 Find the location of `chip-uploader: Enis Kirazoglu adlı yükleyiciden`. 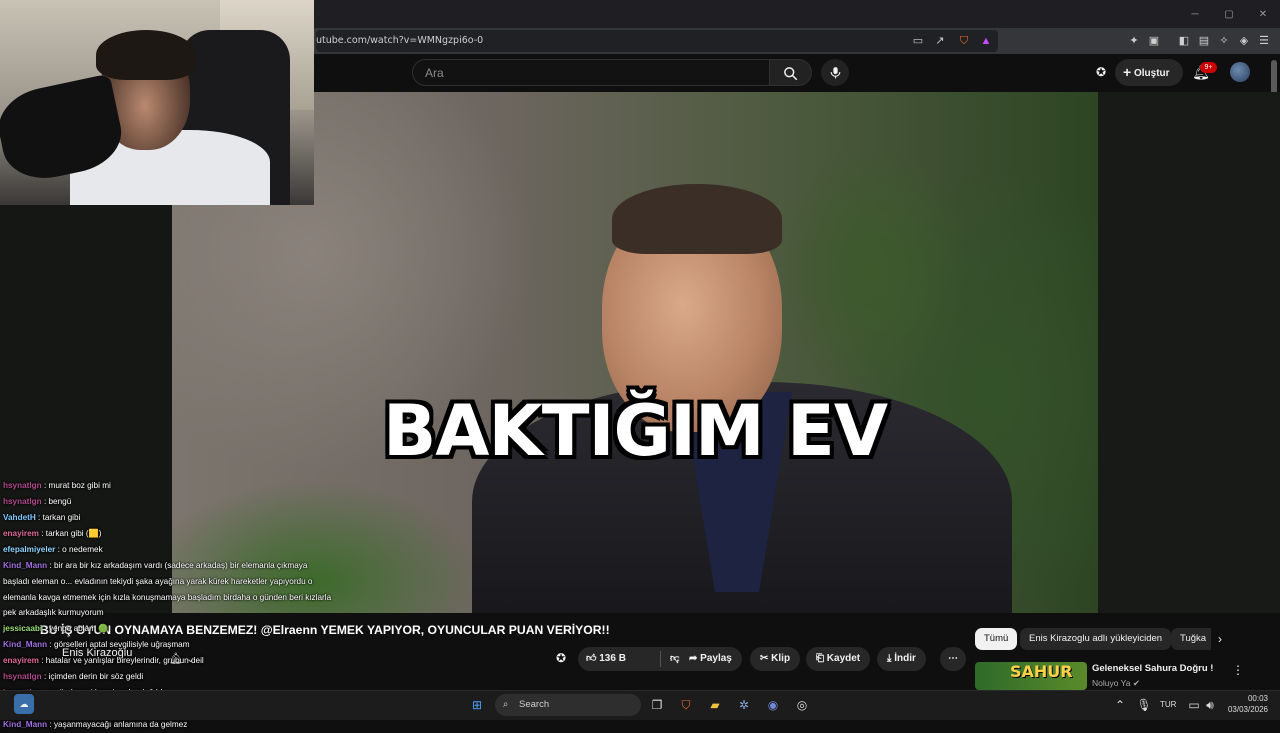

chip-uploader: Enis Kirazoglu adlı yükleyiciden is located at coordinates (1096, 639).